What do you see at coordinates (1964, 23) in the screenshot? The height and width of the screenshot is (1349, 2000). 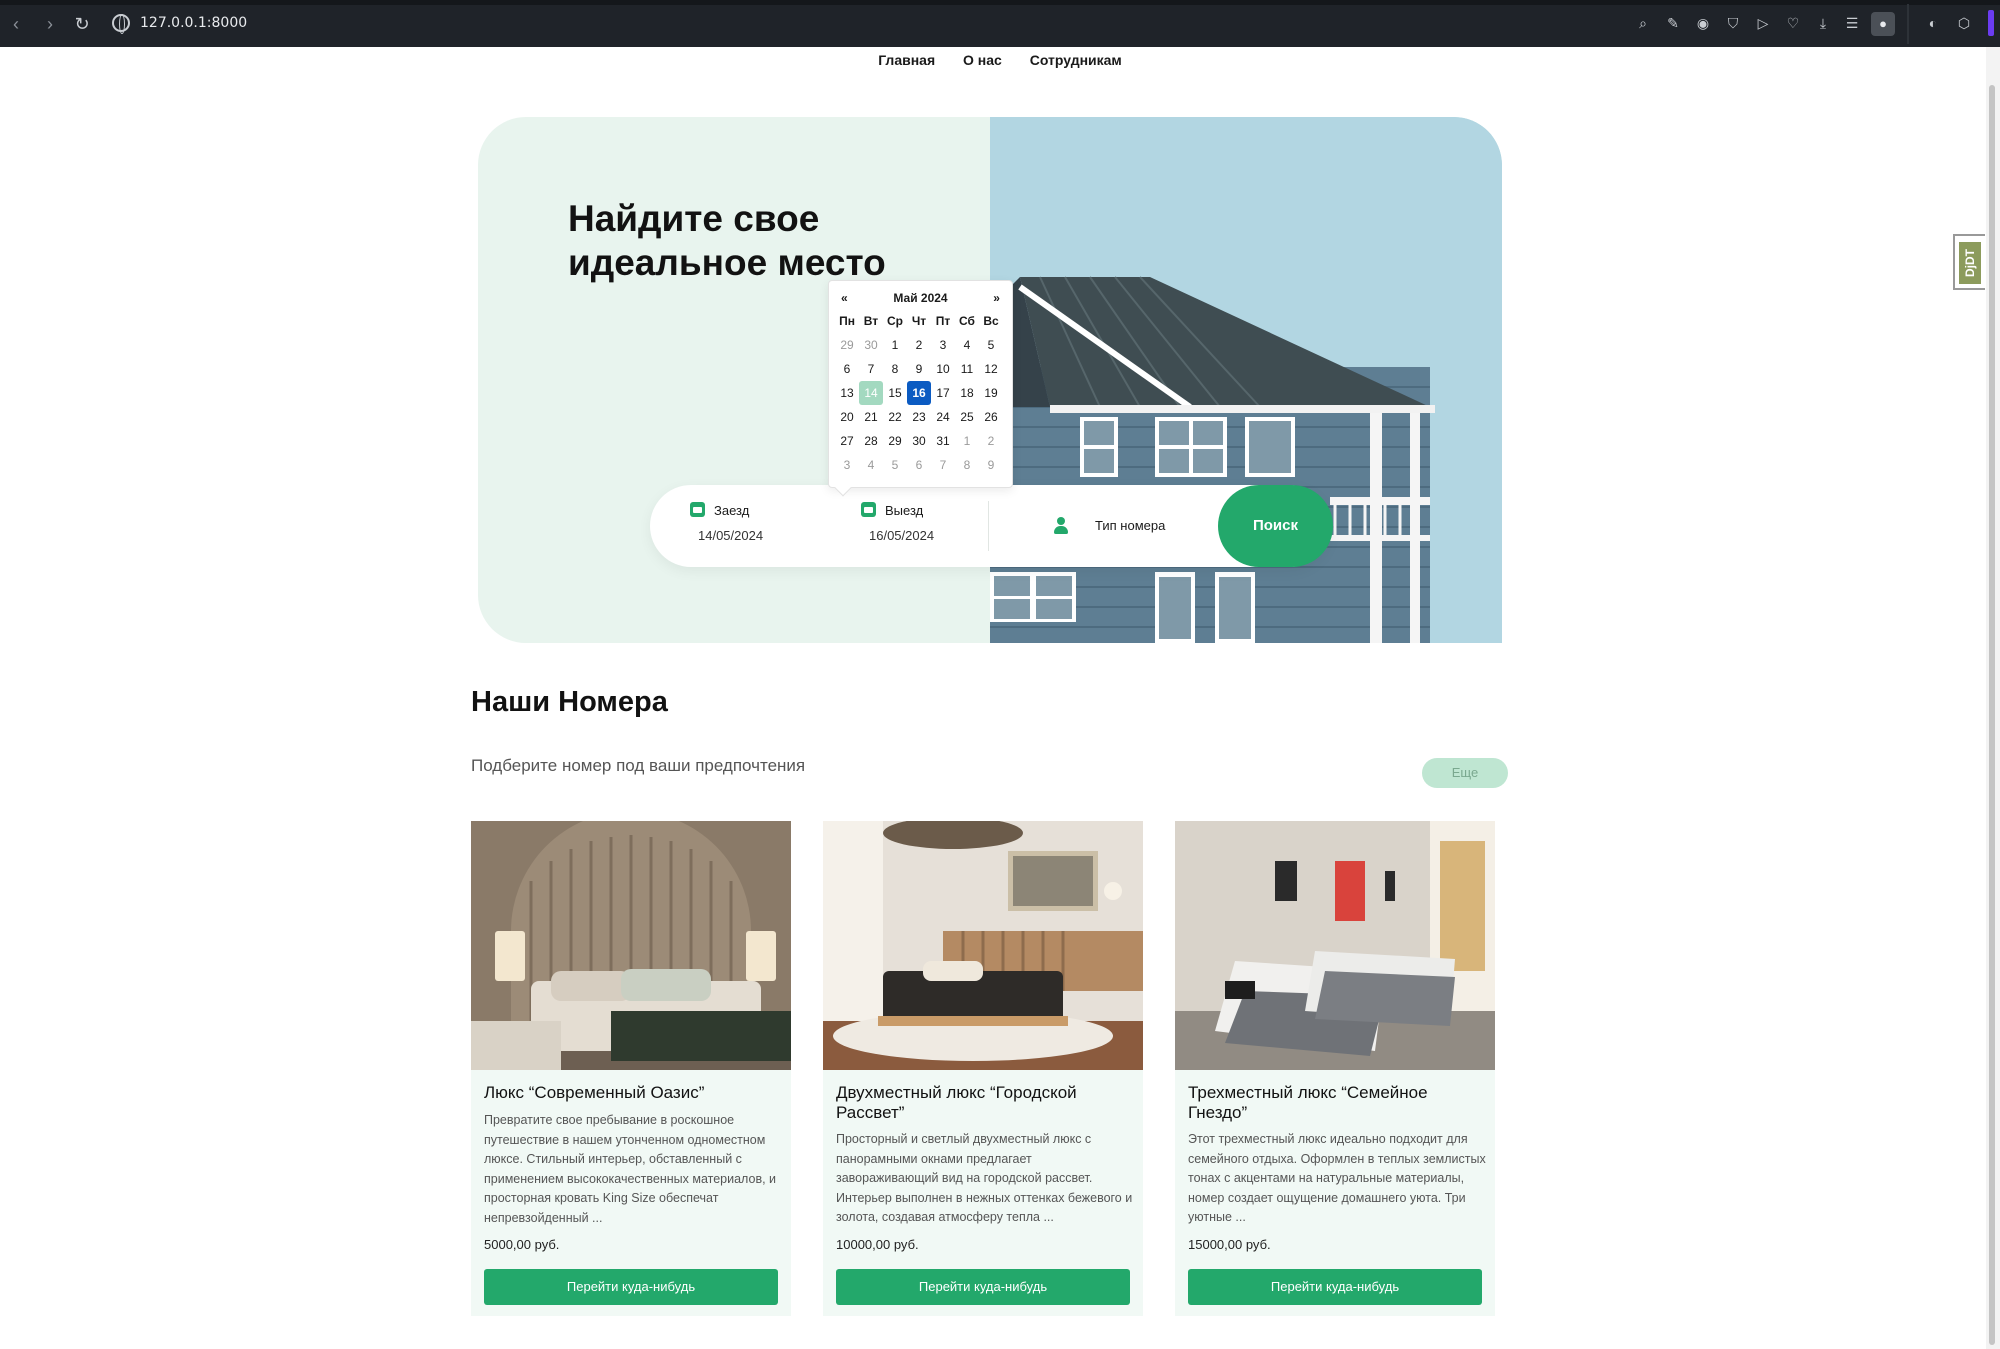 I see `cube-icon: ⬡` at bounding box center [1964, 23].